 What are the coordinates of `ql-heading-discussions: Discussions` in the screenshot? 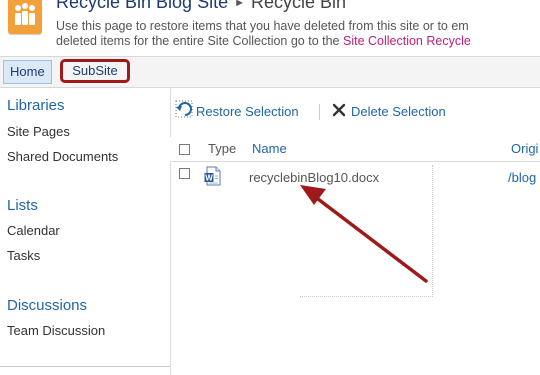 It's located at (47, 305).